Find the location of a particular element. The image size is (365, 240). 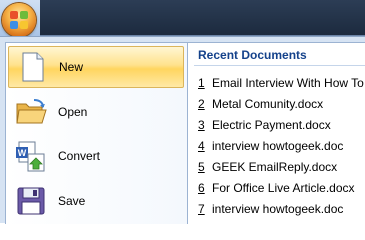

recent-item: 6 For Office Live Article.docx is located at coordinates (281, 188).